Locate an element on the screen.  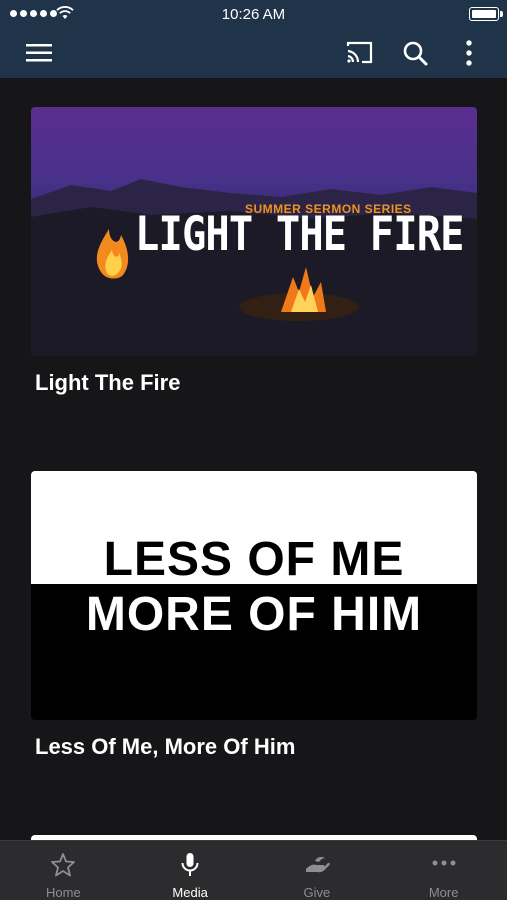
search-icon is located at coordinates (415, 53).